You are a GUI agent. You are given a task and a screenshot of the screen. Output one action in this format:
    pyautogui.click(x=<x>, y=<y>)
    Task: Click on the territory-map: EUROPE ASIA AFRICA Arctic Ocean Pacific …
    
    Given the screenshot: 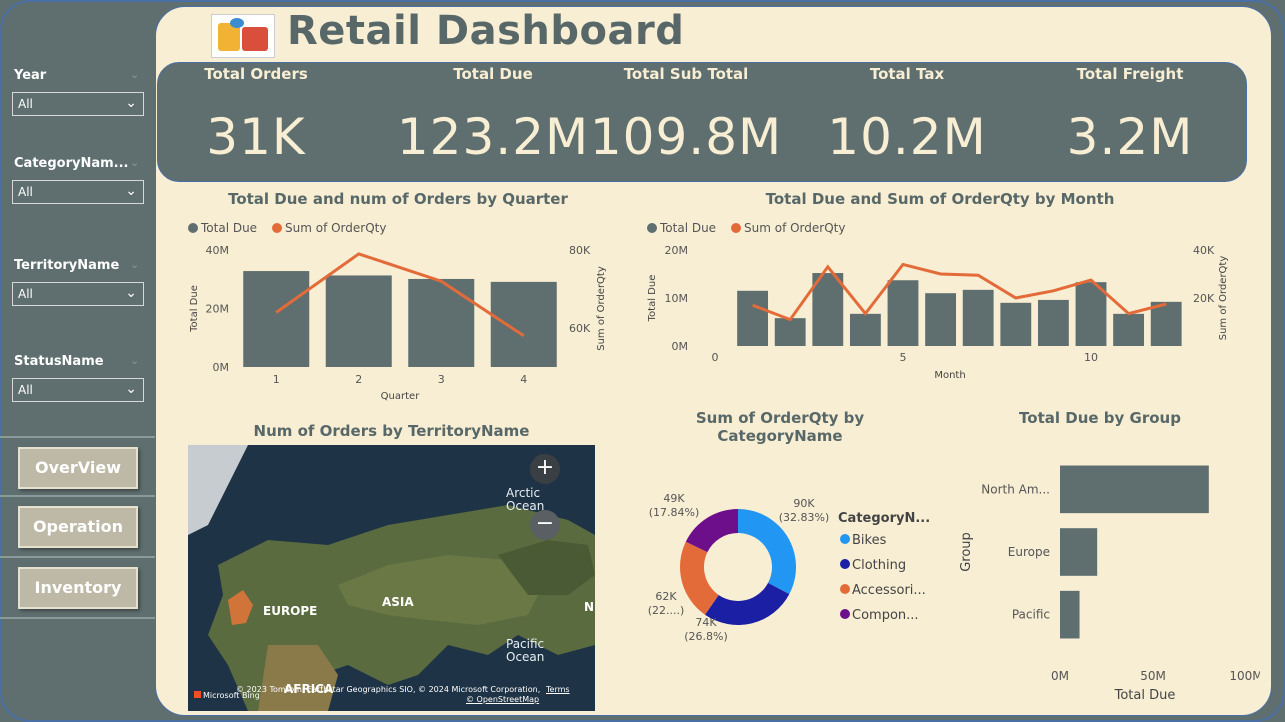 What is the action you would take?
    pyautogui.click(x=391, y=578)
    